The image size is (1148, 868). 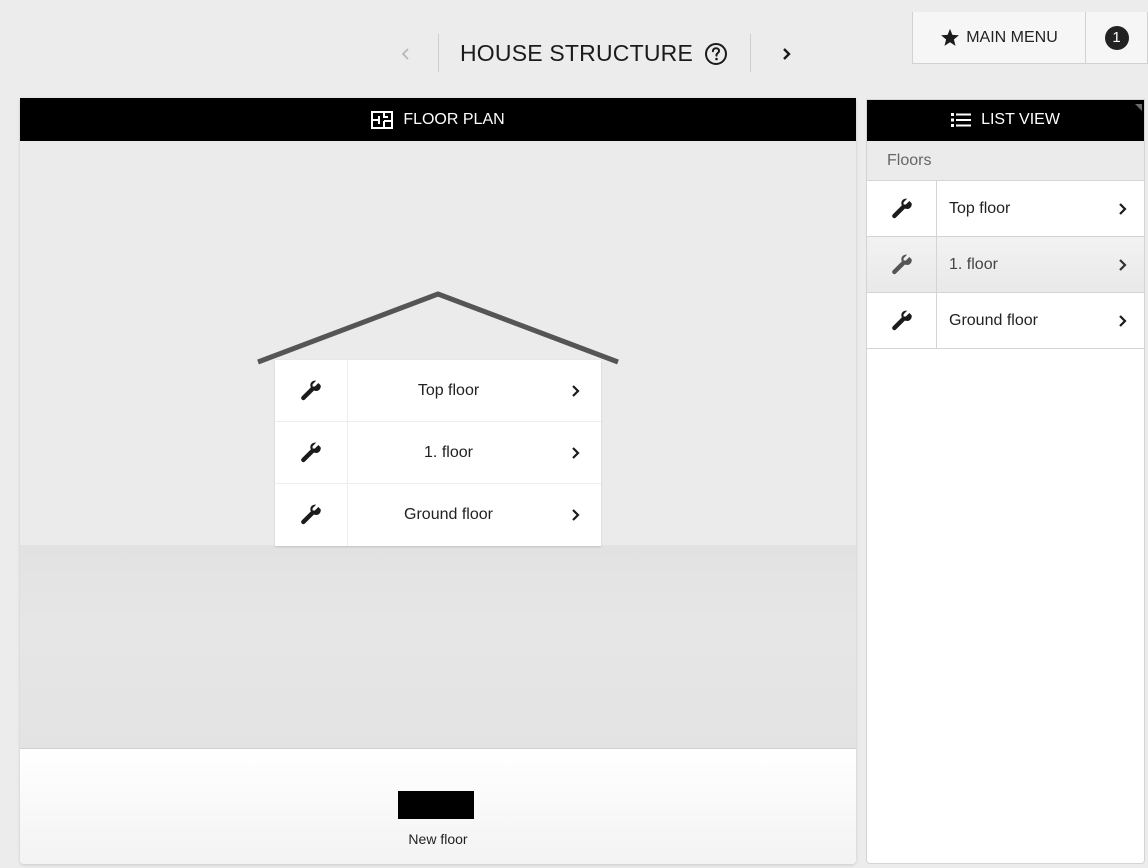 I want to click on question-circle-icon, so click(x=716, y=54).